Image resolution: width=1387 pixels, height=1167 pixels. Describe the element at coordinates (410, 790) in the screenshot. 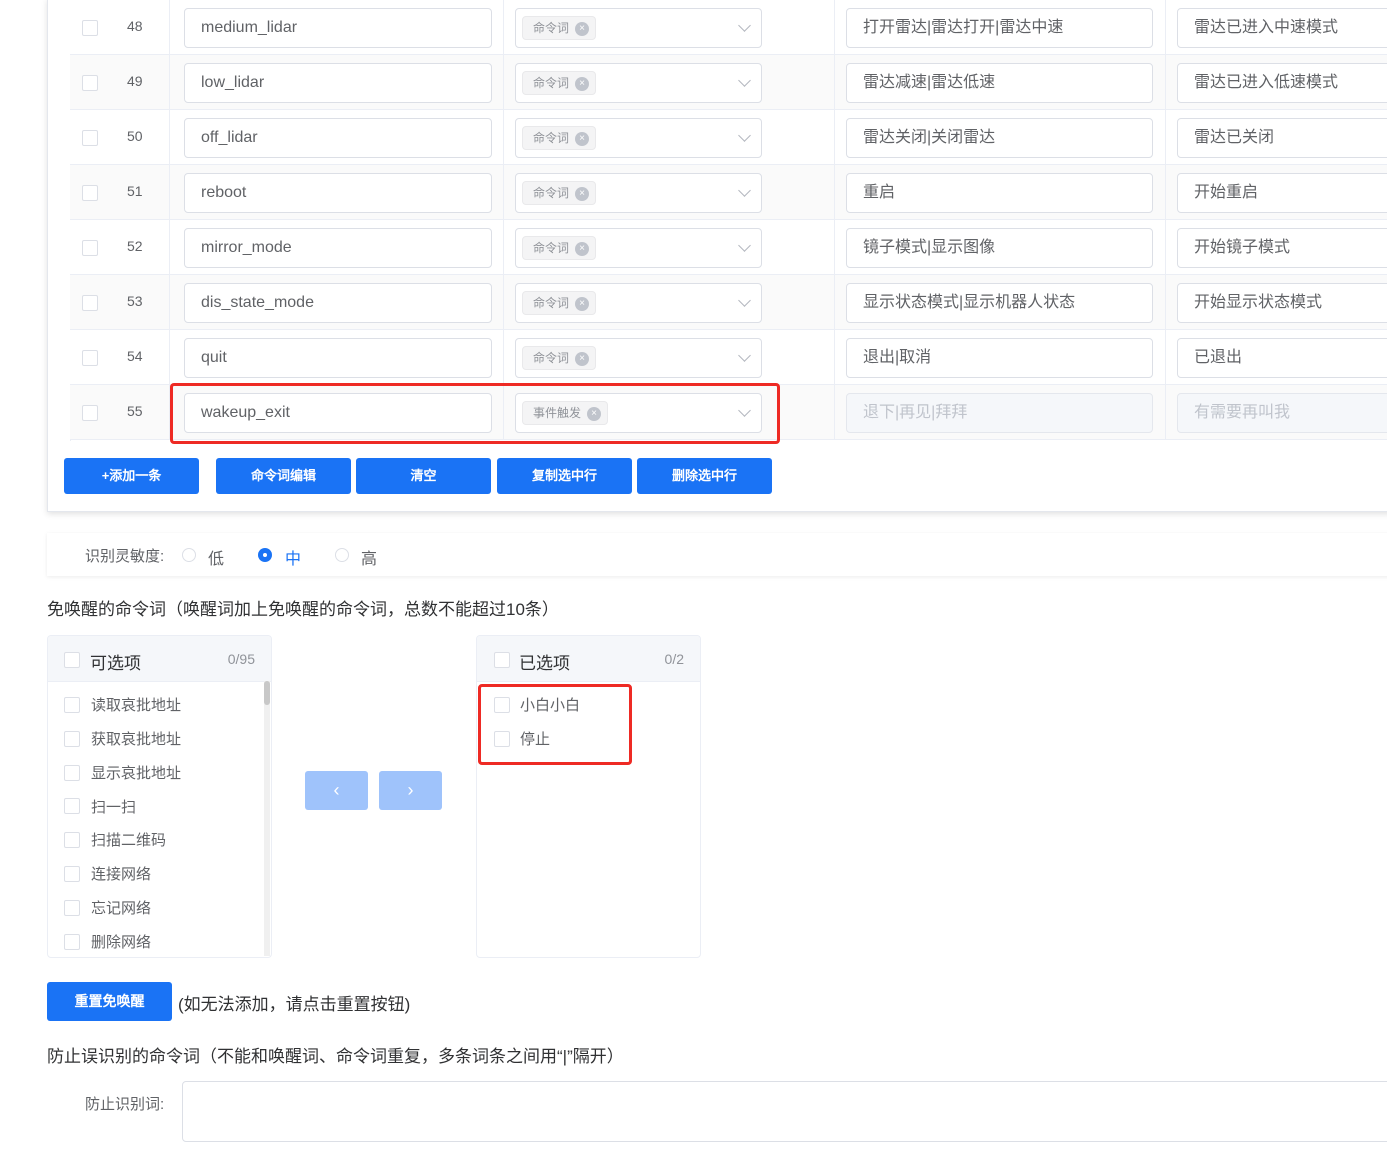

I see `move-right-button: ›` at that location.